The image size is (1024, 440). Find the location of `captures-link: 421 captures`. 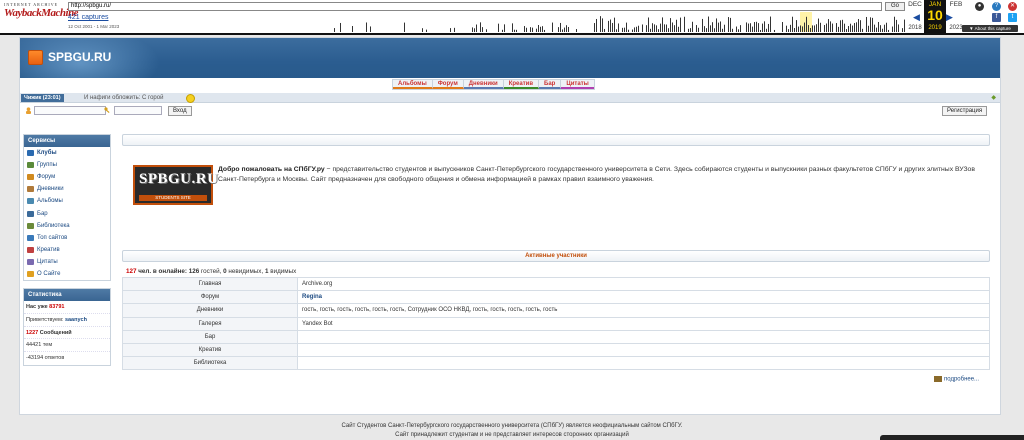

captures-link: 421 captures is located at coordinates (88, 17).